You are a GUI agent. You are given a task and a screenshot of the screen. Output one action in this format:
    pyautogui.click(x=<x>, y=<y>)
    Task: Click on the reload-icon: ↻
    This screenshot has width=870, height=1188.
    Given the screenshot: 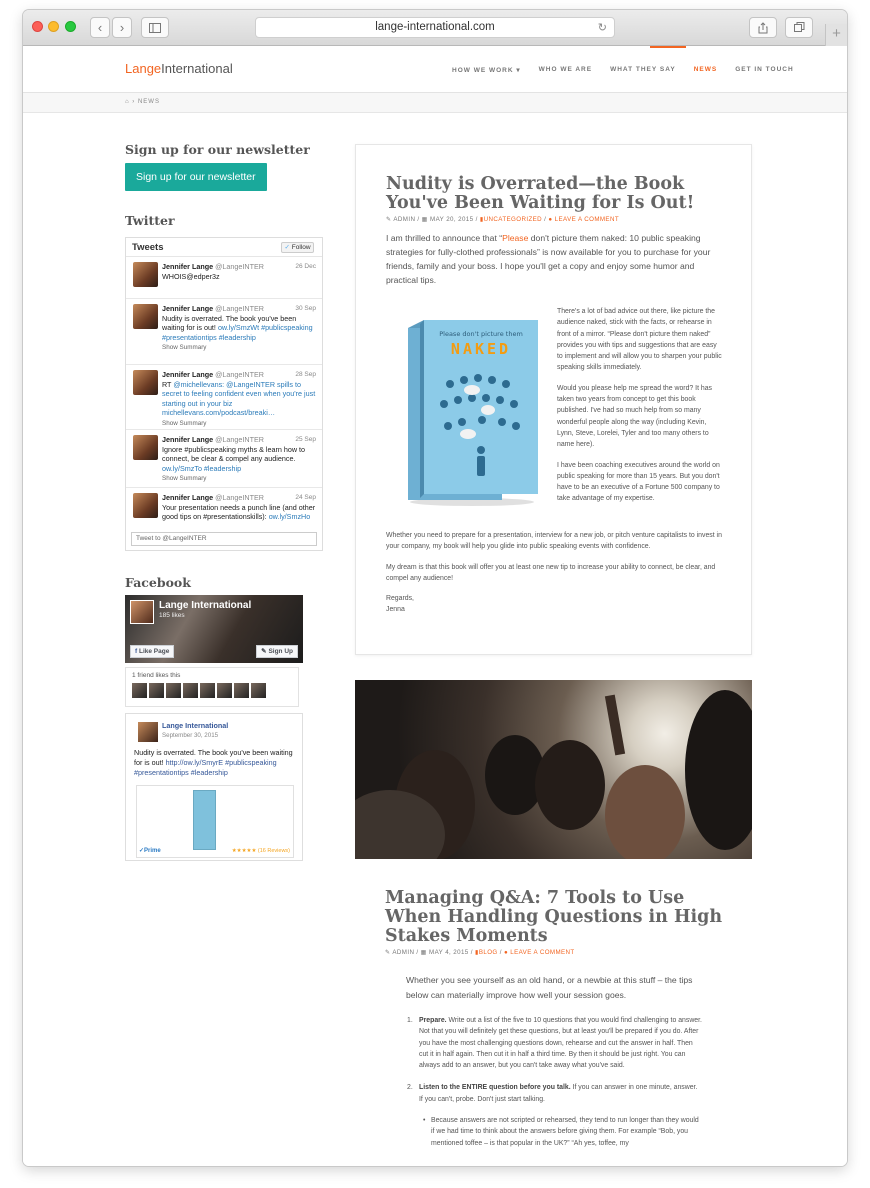 What is the action you would take?
    pyautogui.click(x=602, y=28)
    